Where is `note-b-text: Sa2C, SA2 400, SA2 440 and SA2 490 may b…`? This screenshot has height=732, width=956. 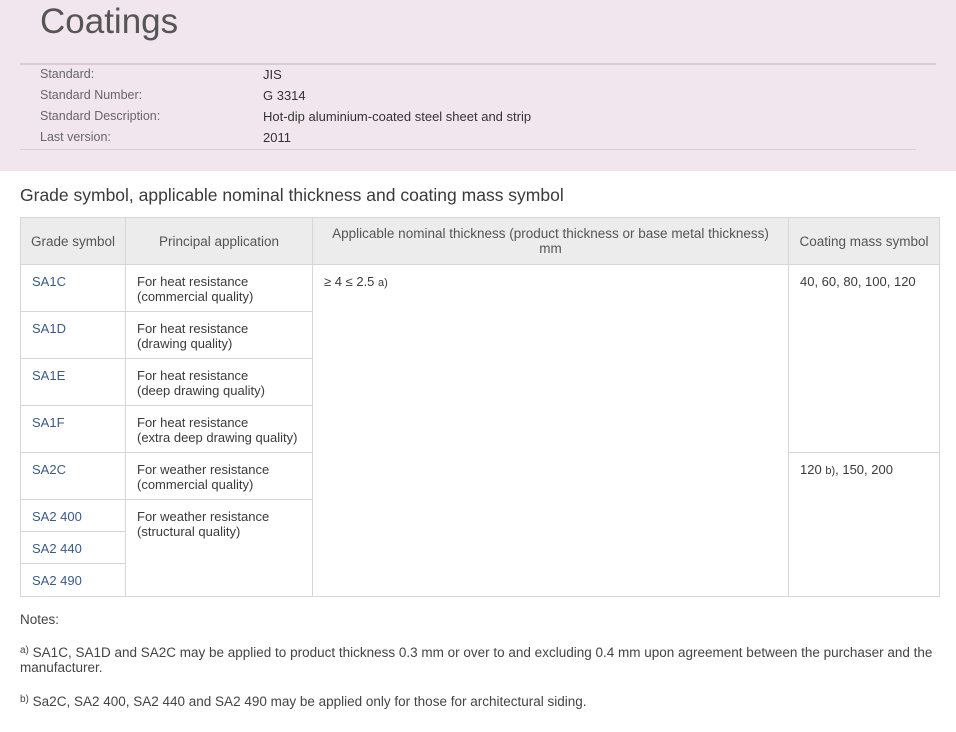 note-b-text: Sa2C, SA2 400, SA2 440 and SA2 490 may b… is located at coordinates (309, 701).